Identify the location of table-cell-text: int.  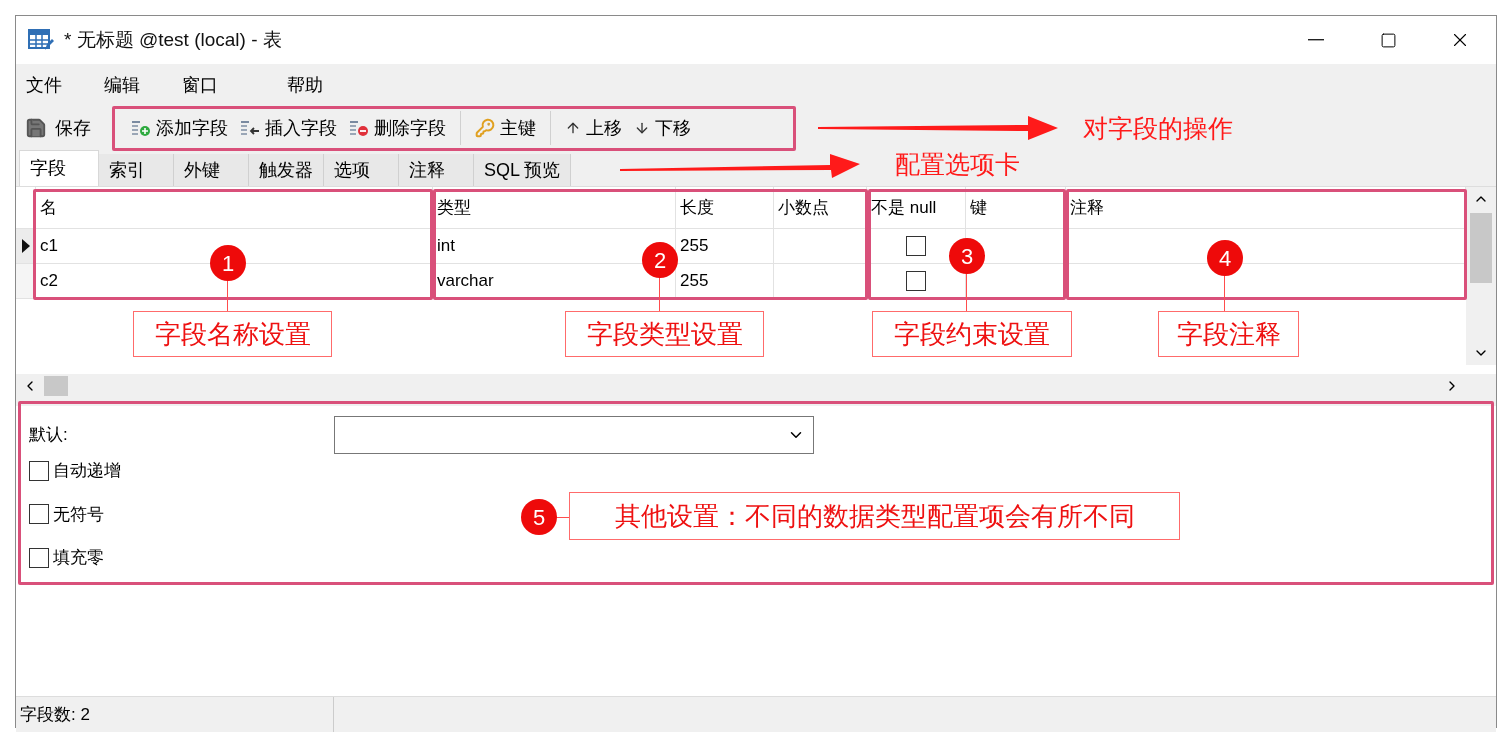
(446, 246).